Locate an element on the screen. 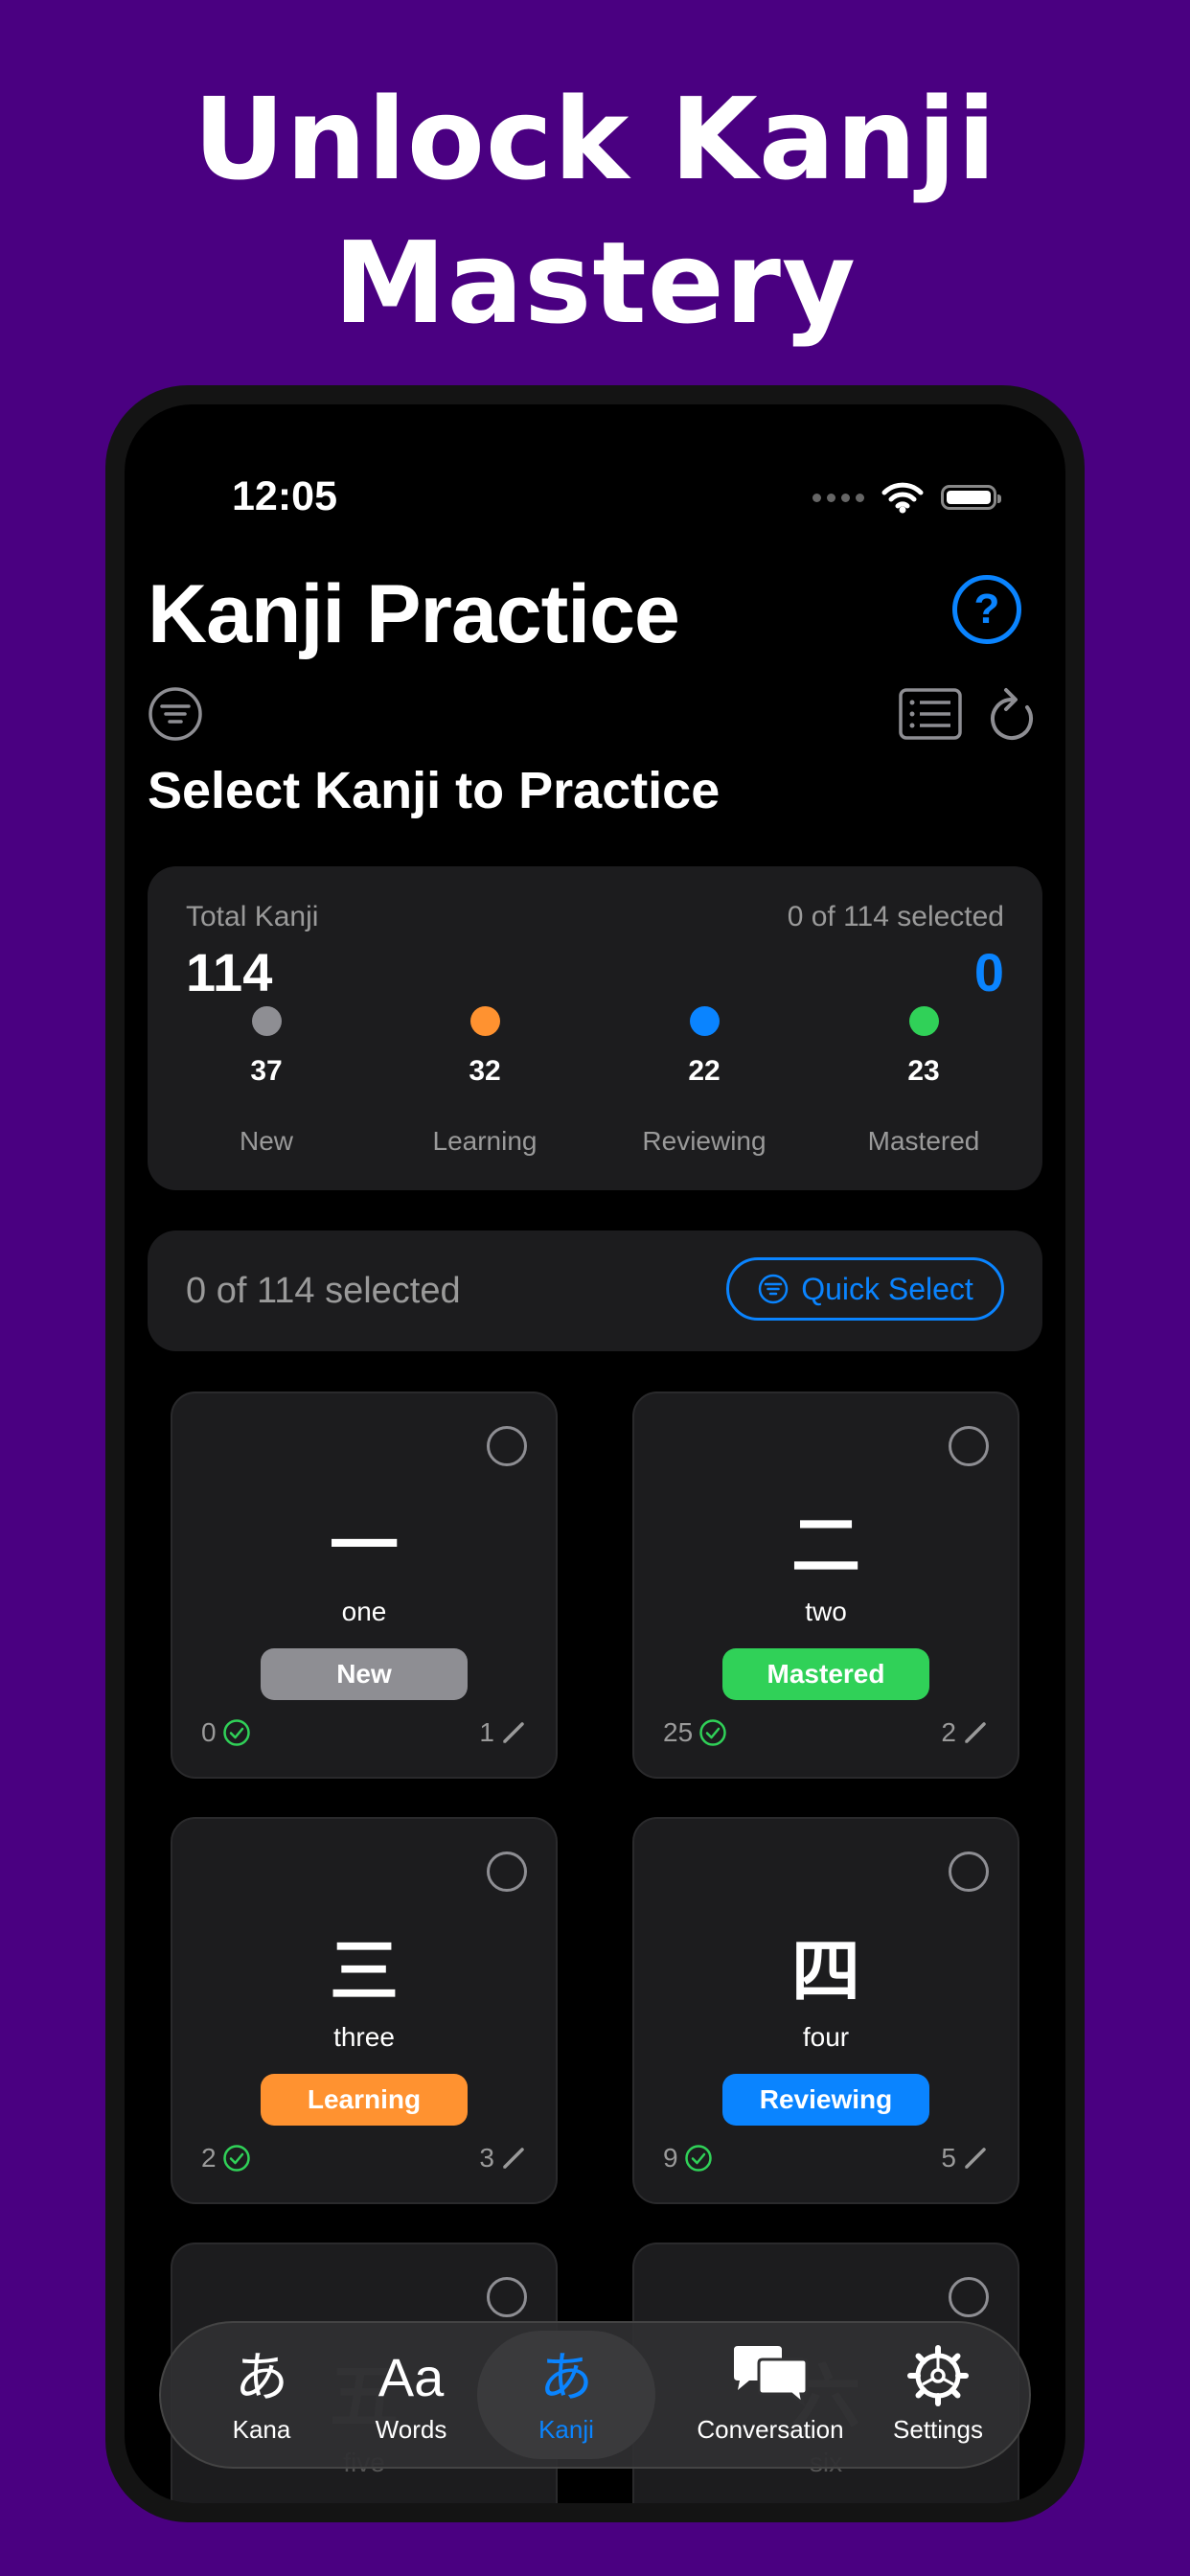 Image resolution: width=1190 pixels, height=2576 pixels. tab-settings: Settings is located at coordinates (938, 2395).